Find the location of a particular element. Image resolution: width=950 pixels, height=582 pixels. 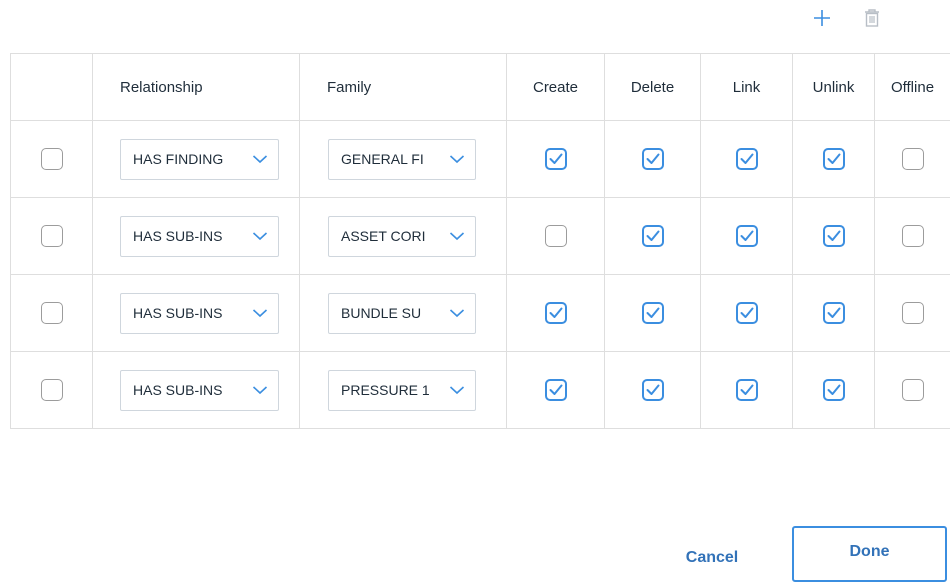

plus-icon is located at coordinates (822, 18).